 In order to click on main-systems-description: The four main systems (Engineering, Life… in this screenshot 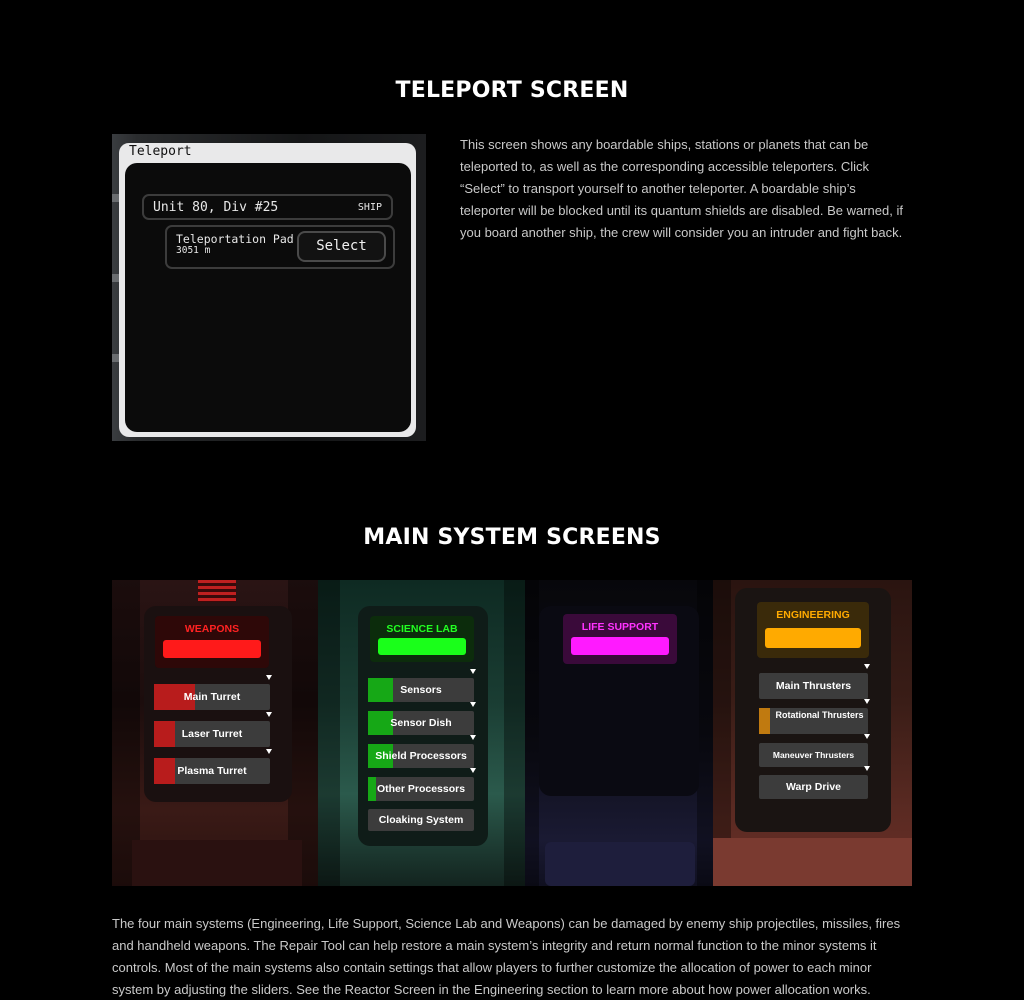, I will do `click(506, 956)`.